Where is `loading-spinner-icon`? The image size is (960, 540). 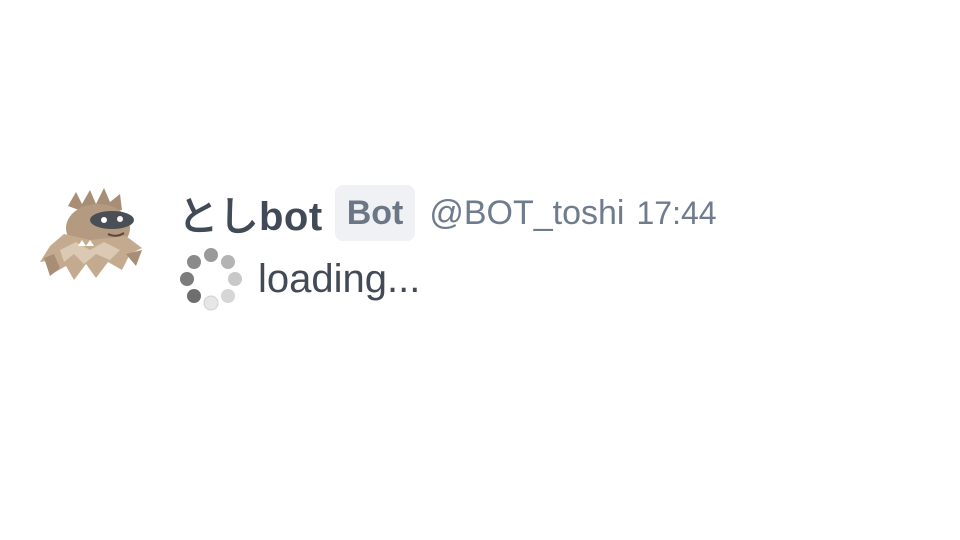 loading-spinner-icon is located at coordinates (211, 279).